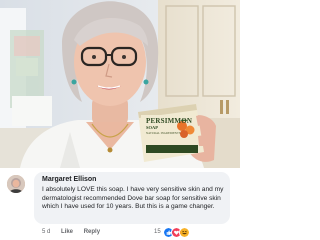  Describe the element at coordinates (169, 121) in the screenshot. I see `soap-box-brand: PERSIMMON` at that location.